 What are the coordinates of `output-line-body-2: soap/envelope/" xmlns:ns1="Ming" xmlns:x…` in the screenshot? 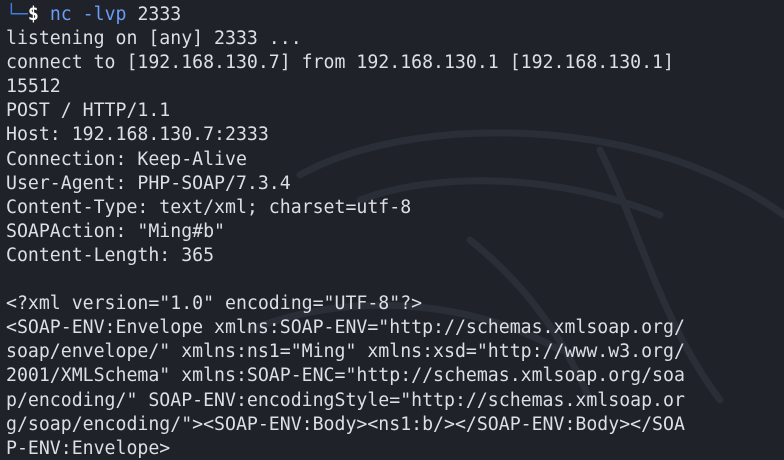 It's located at (345, 352).